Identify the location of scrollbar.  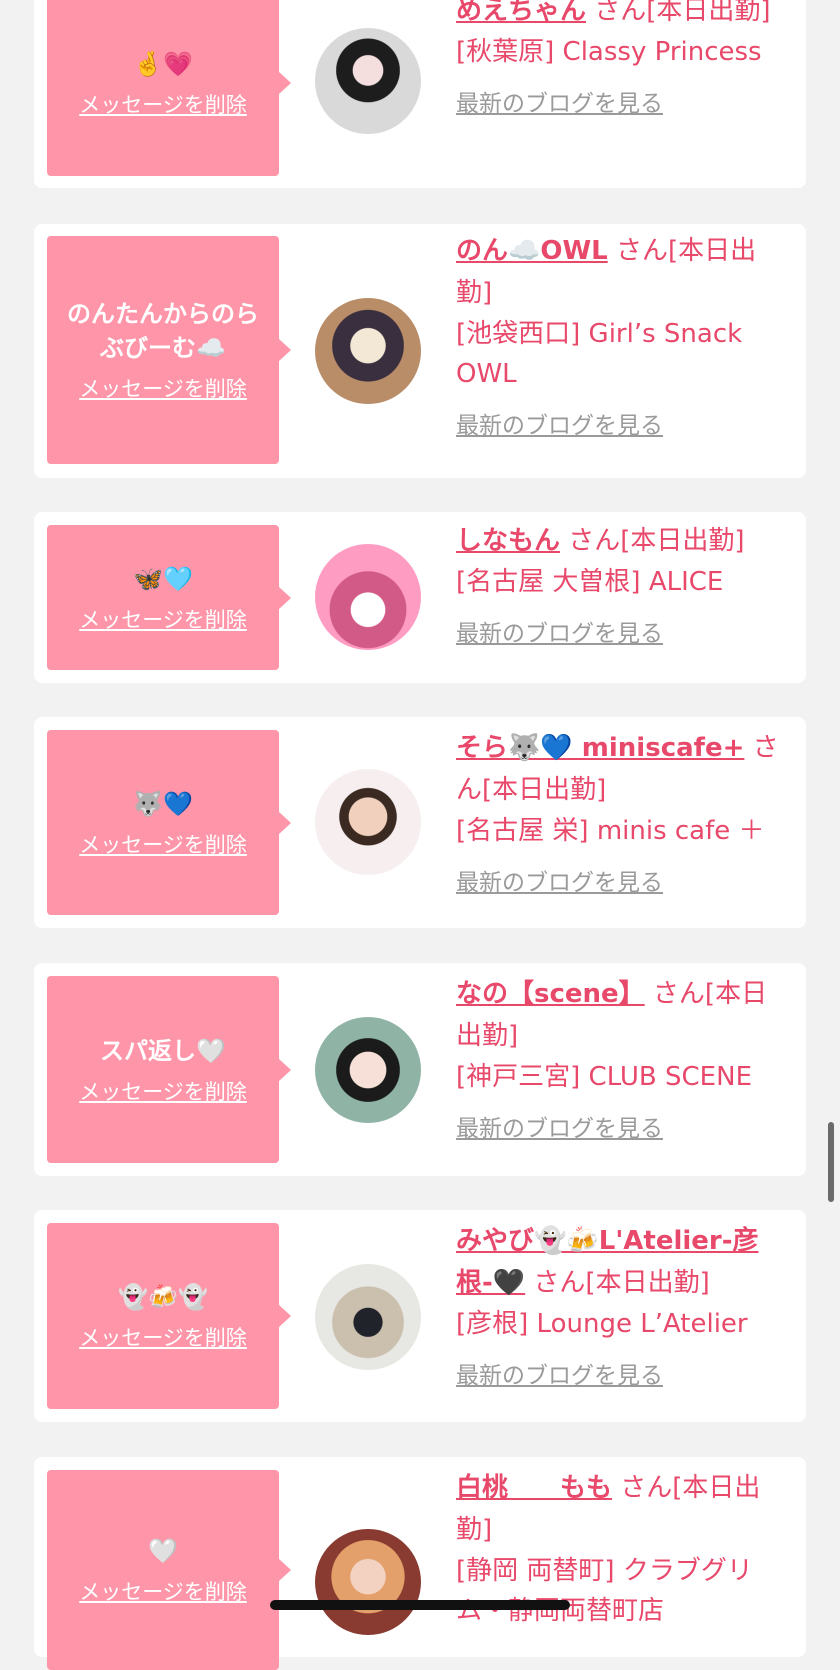
(831, 1162).